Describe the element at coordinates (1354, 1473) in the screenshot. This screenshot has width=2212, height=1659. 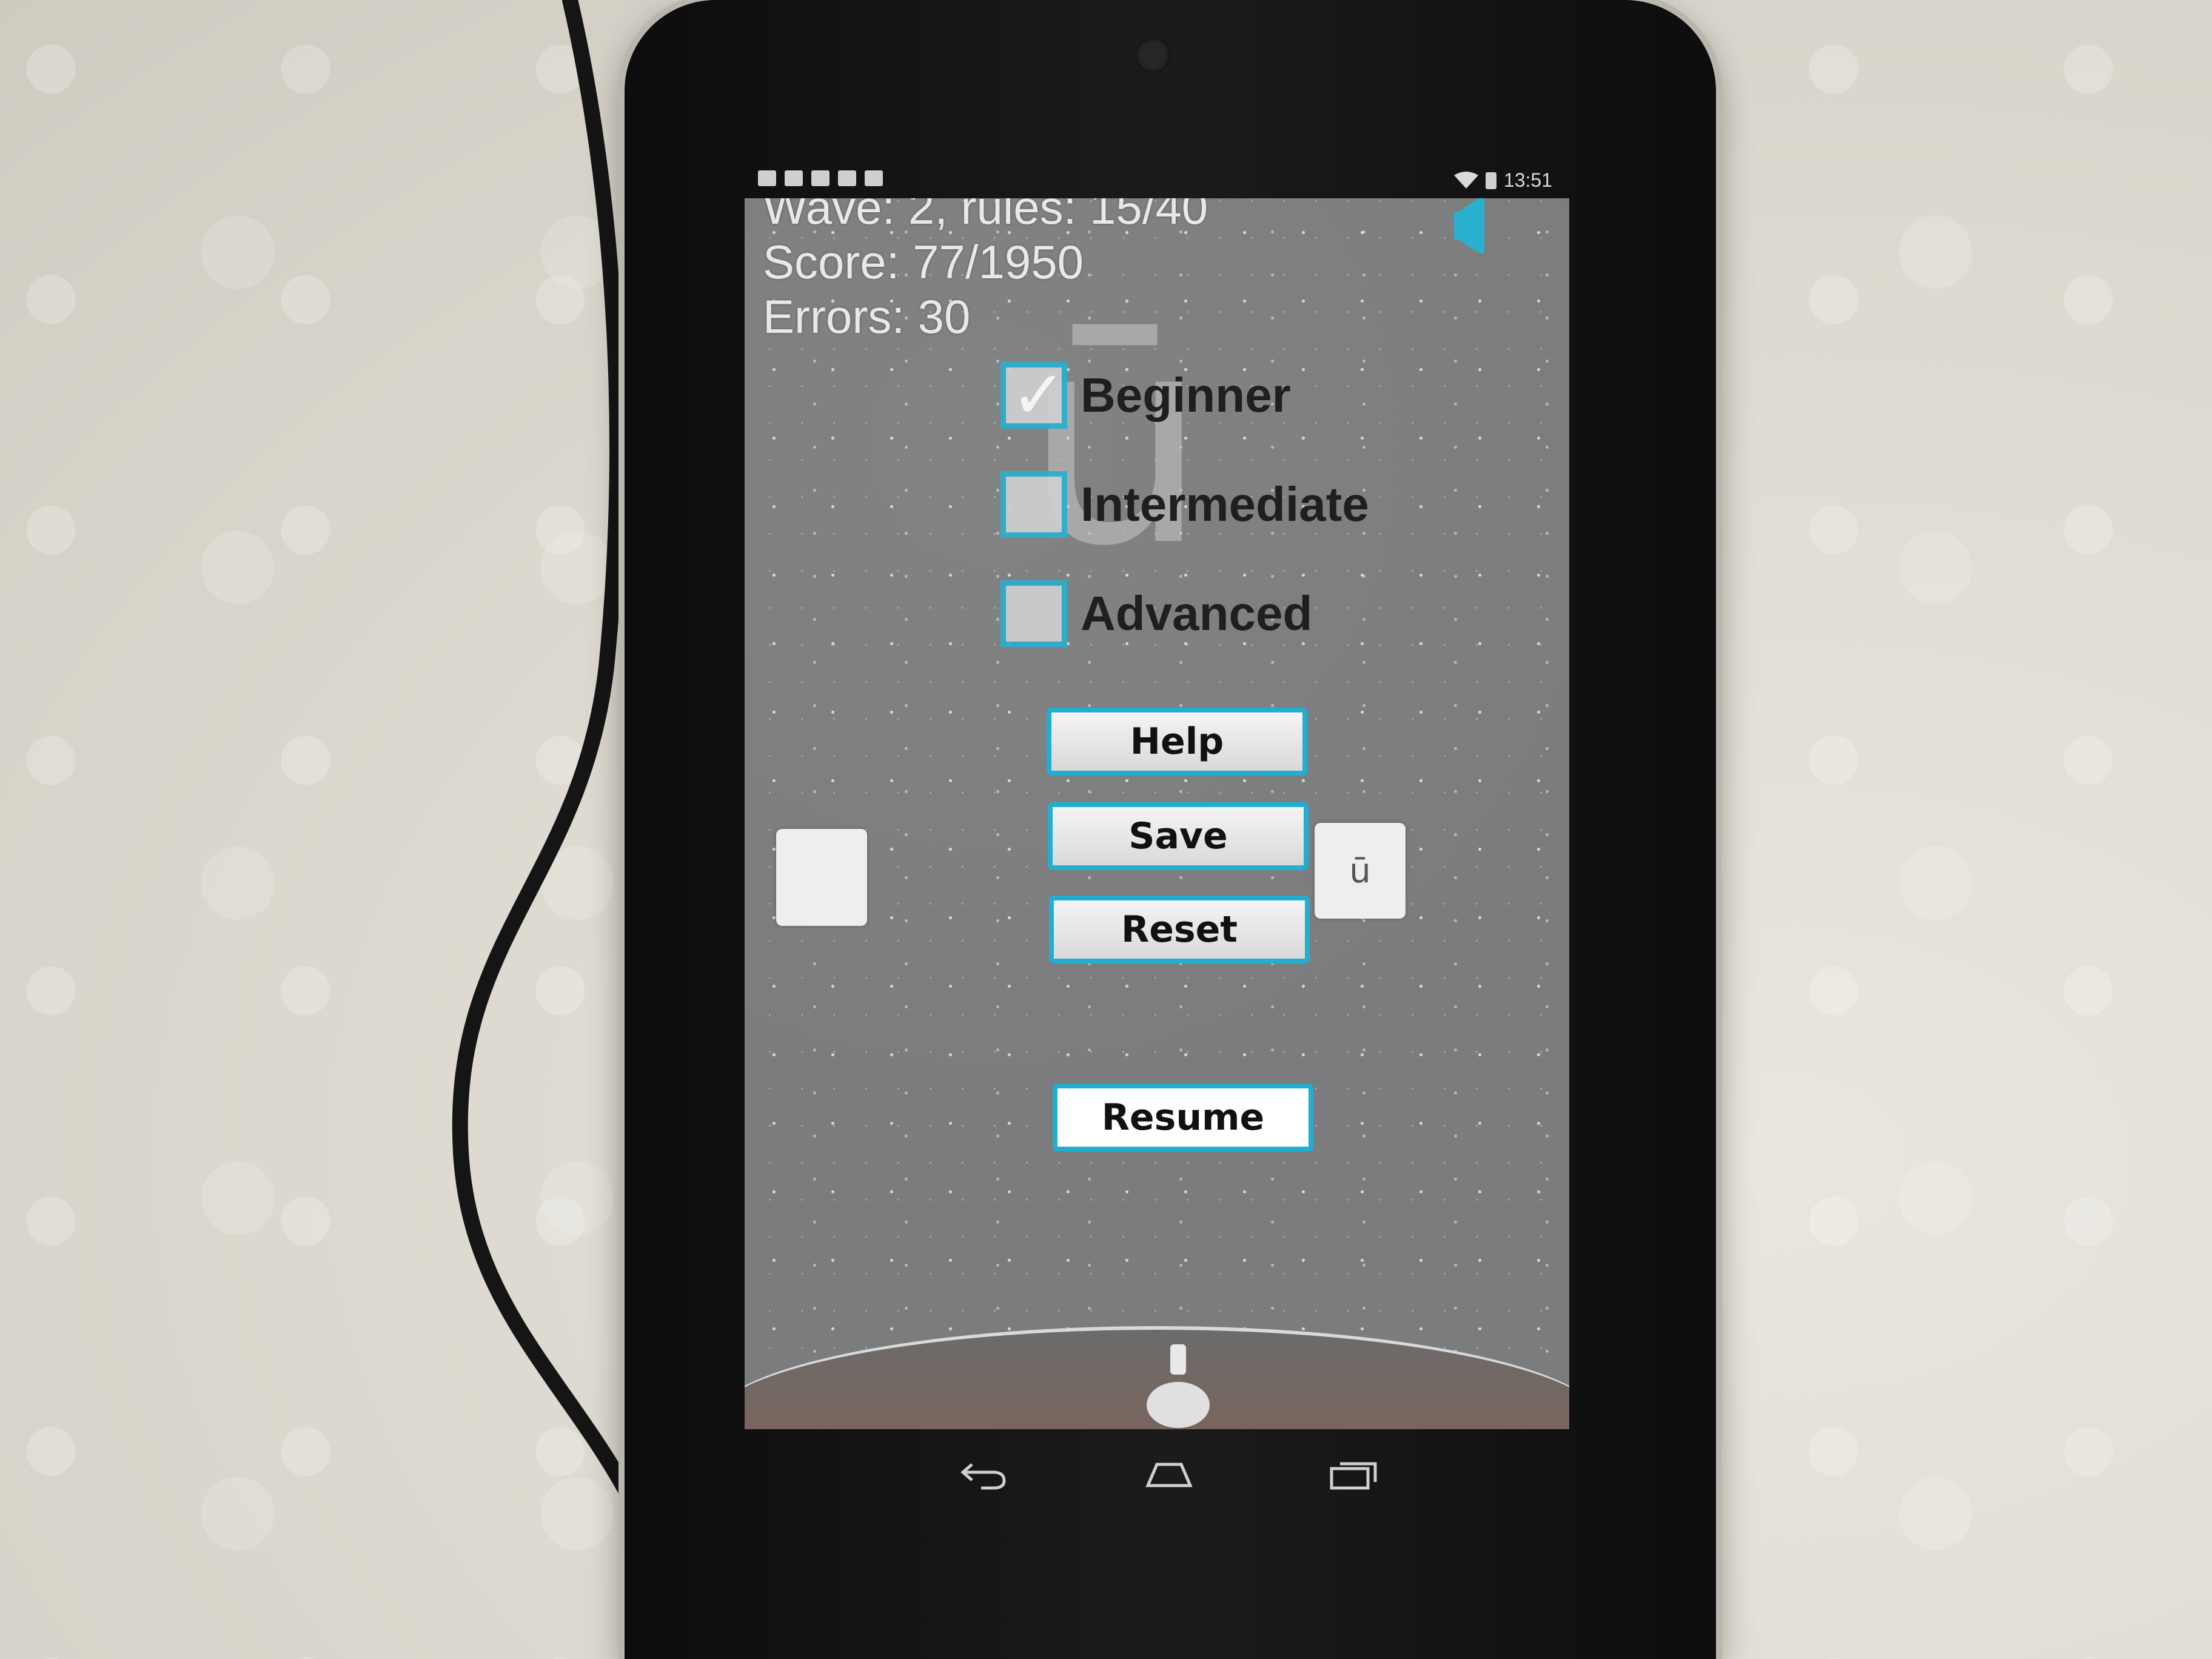
I see `recent-apps-icon` at that location.